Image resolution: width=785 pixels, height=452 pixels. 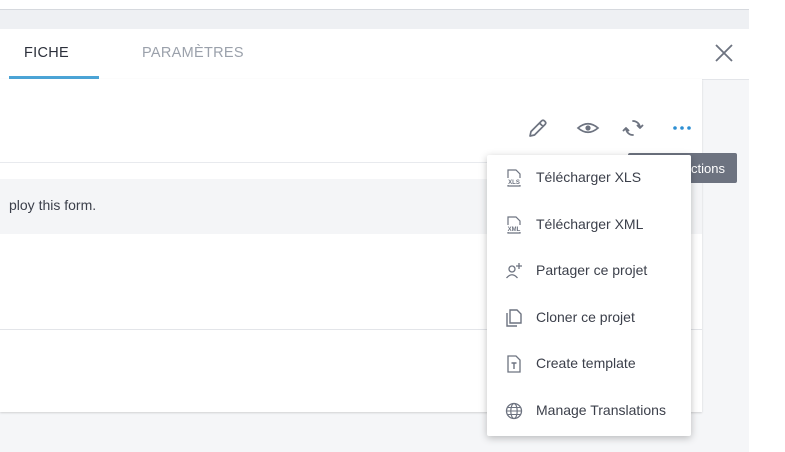 I want to click on tab-parametres: PARAMÈTRES, so click(x=193, y=53).